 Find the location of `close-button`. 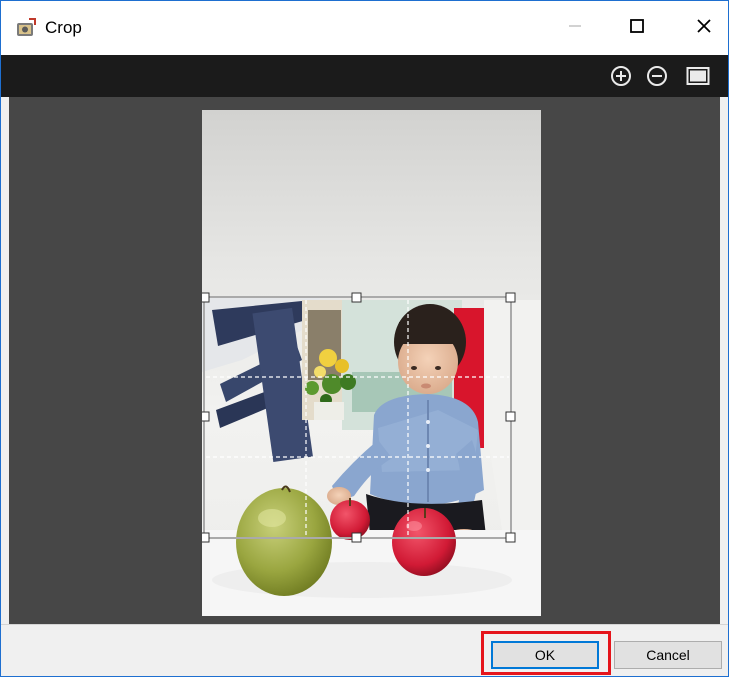

close-button is located at coordinates (704, 28).